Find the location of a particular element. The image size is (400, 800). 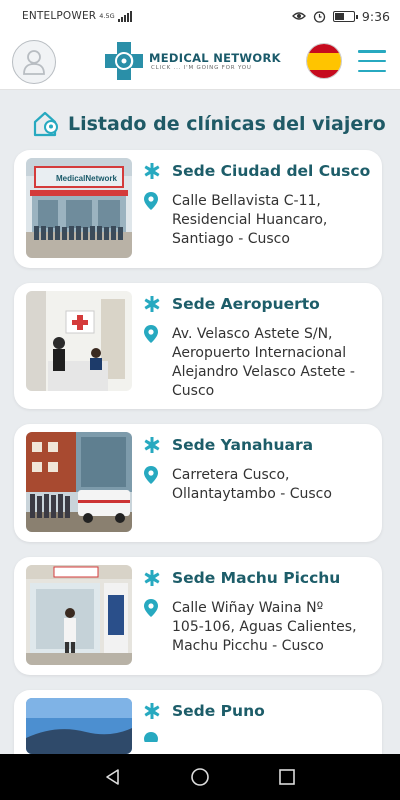

battery-icon is located at coordinates (345, 16).